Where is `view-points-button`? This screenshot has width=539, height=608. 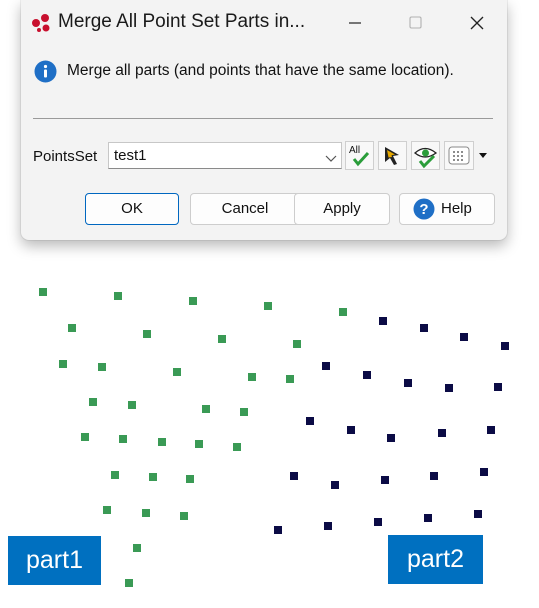 view-points-button is located at coordinates (425, 155).